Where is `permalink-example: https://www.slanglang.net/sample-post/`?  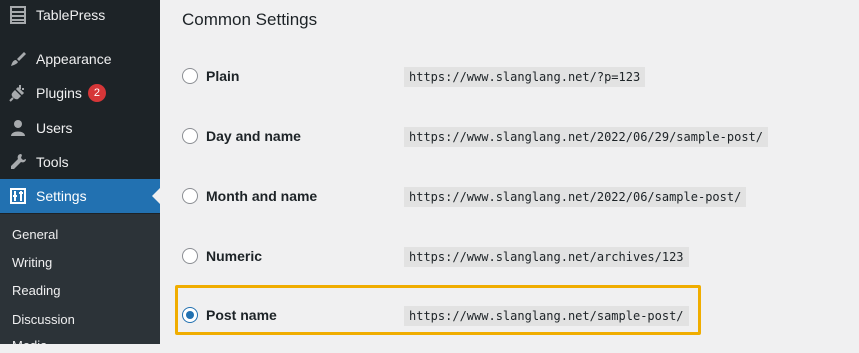
permalink-example: https://www.slanglang.net/sample-post/ is located at coordinates (546, 316).